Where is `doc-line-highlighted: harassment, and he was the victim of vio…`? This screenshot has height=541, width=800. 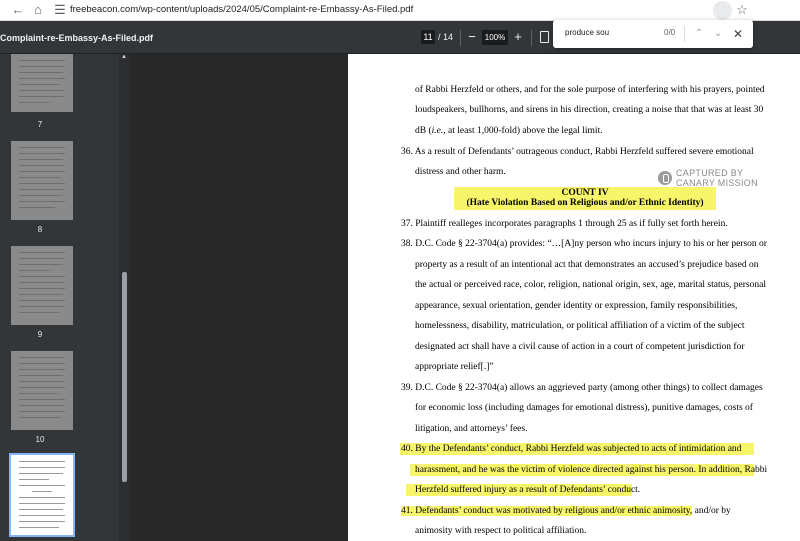
doc-line-highlighted: harassment, and he was the victim of vio… is located at coordinates (591, 470).